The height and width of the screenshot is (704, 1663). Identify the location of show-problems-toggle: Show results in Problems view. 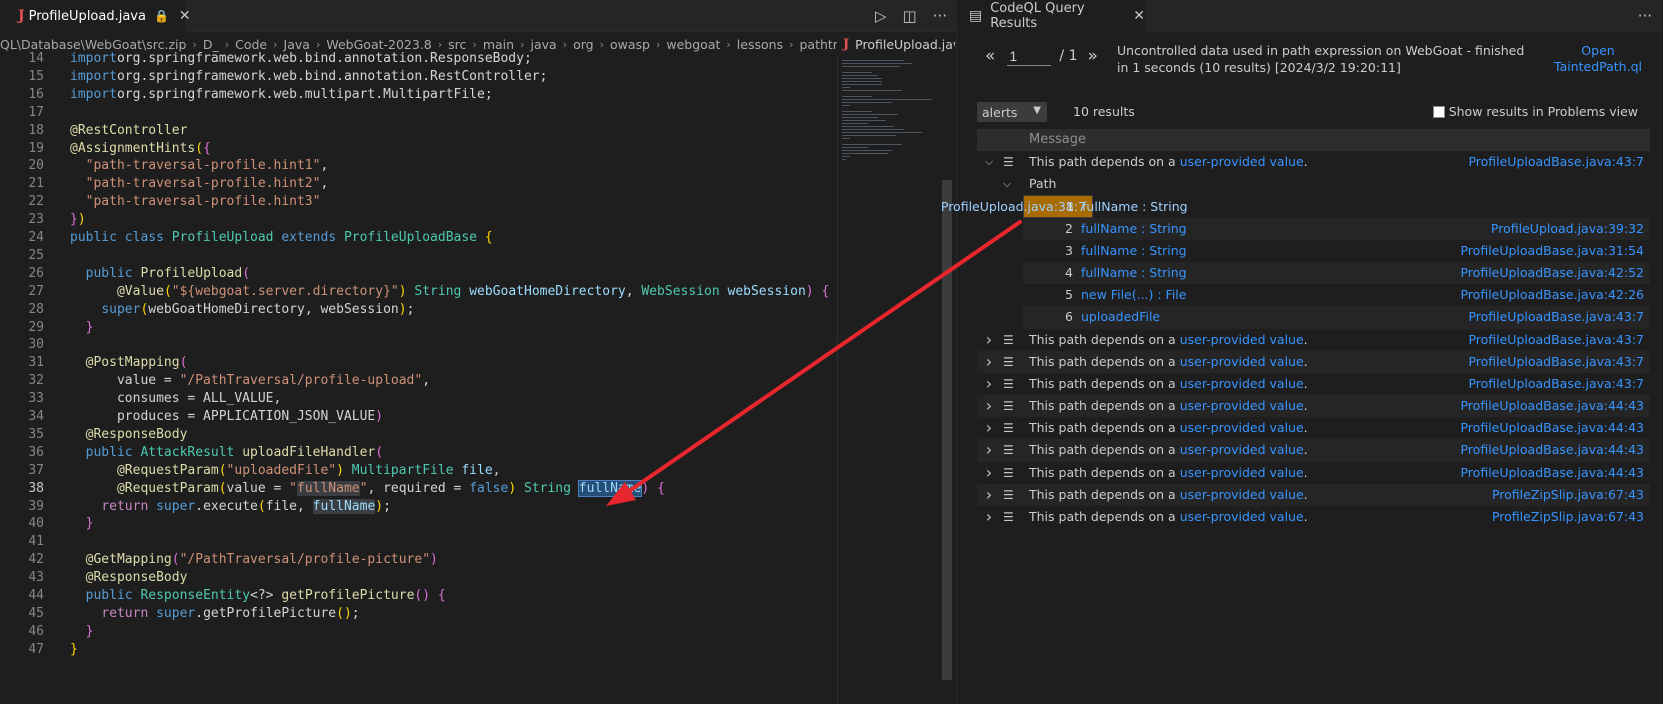
(1535, 111).